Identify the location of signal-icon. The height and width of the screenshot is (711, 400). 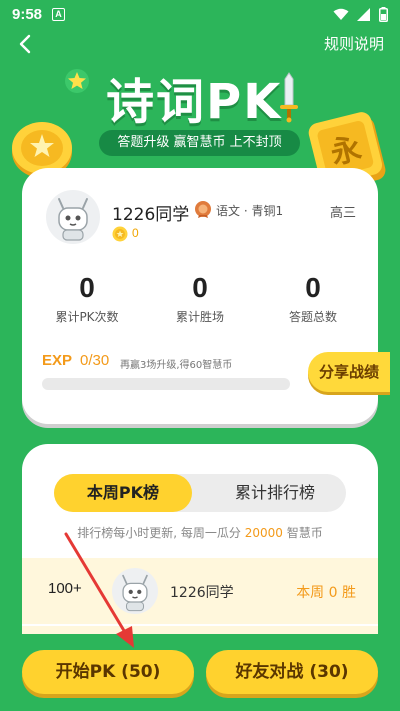
(363, 14).